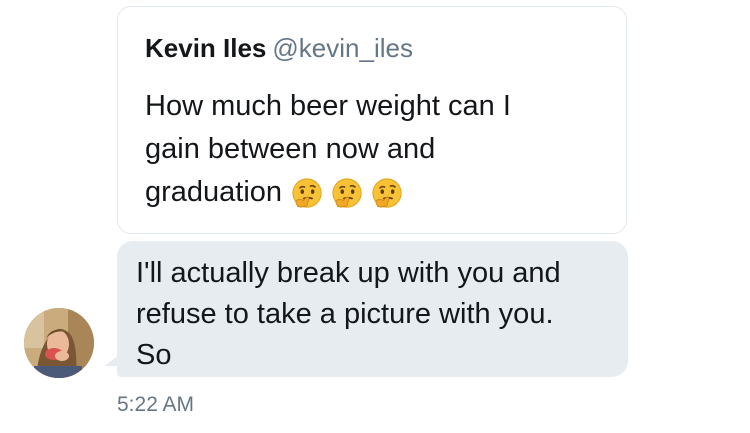 The height and width of the screenshot is (433, 750). What do you see at coordinates (156, 404) in the screenshot?
I see `message-timestamp: 5:22 AM` at bounding box center [156, 404].